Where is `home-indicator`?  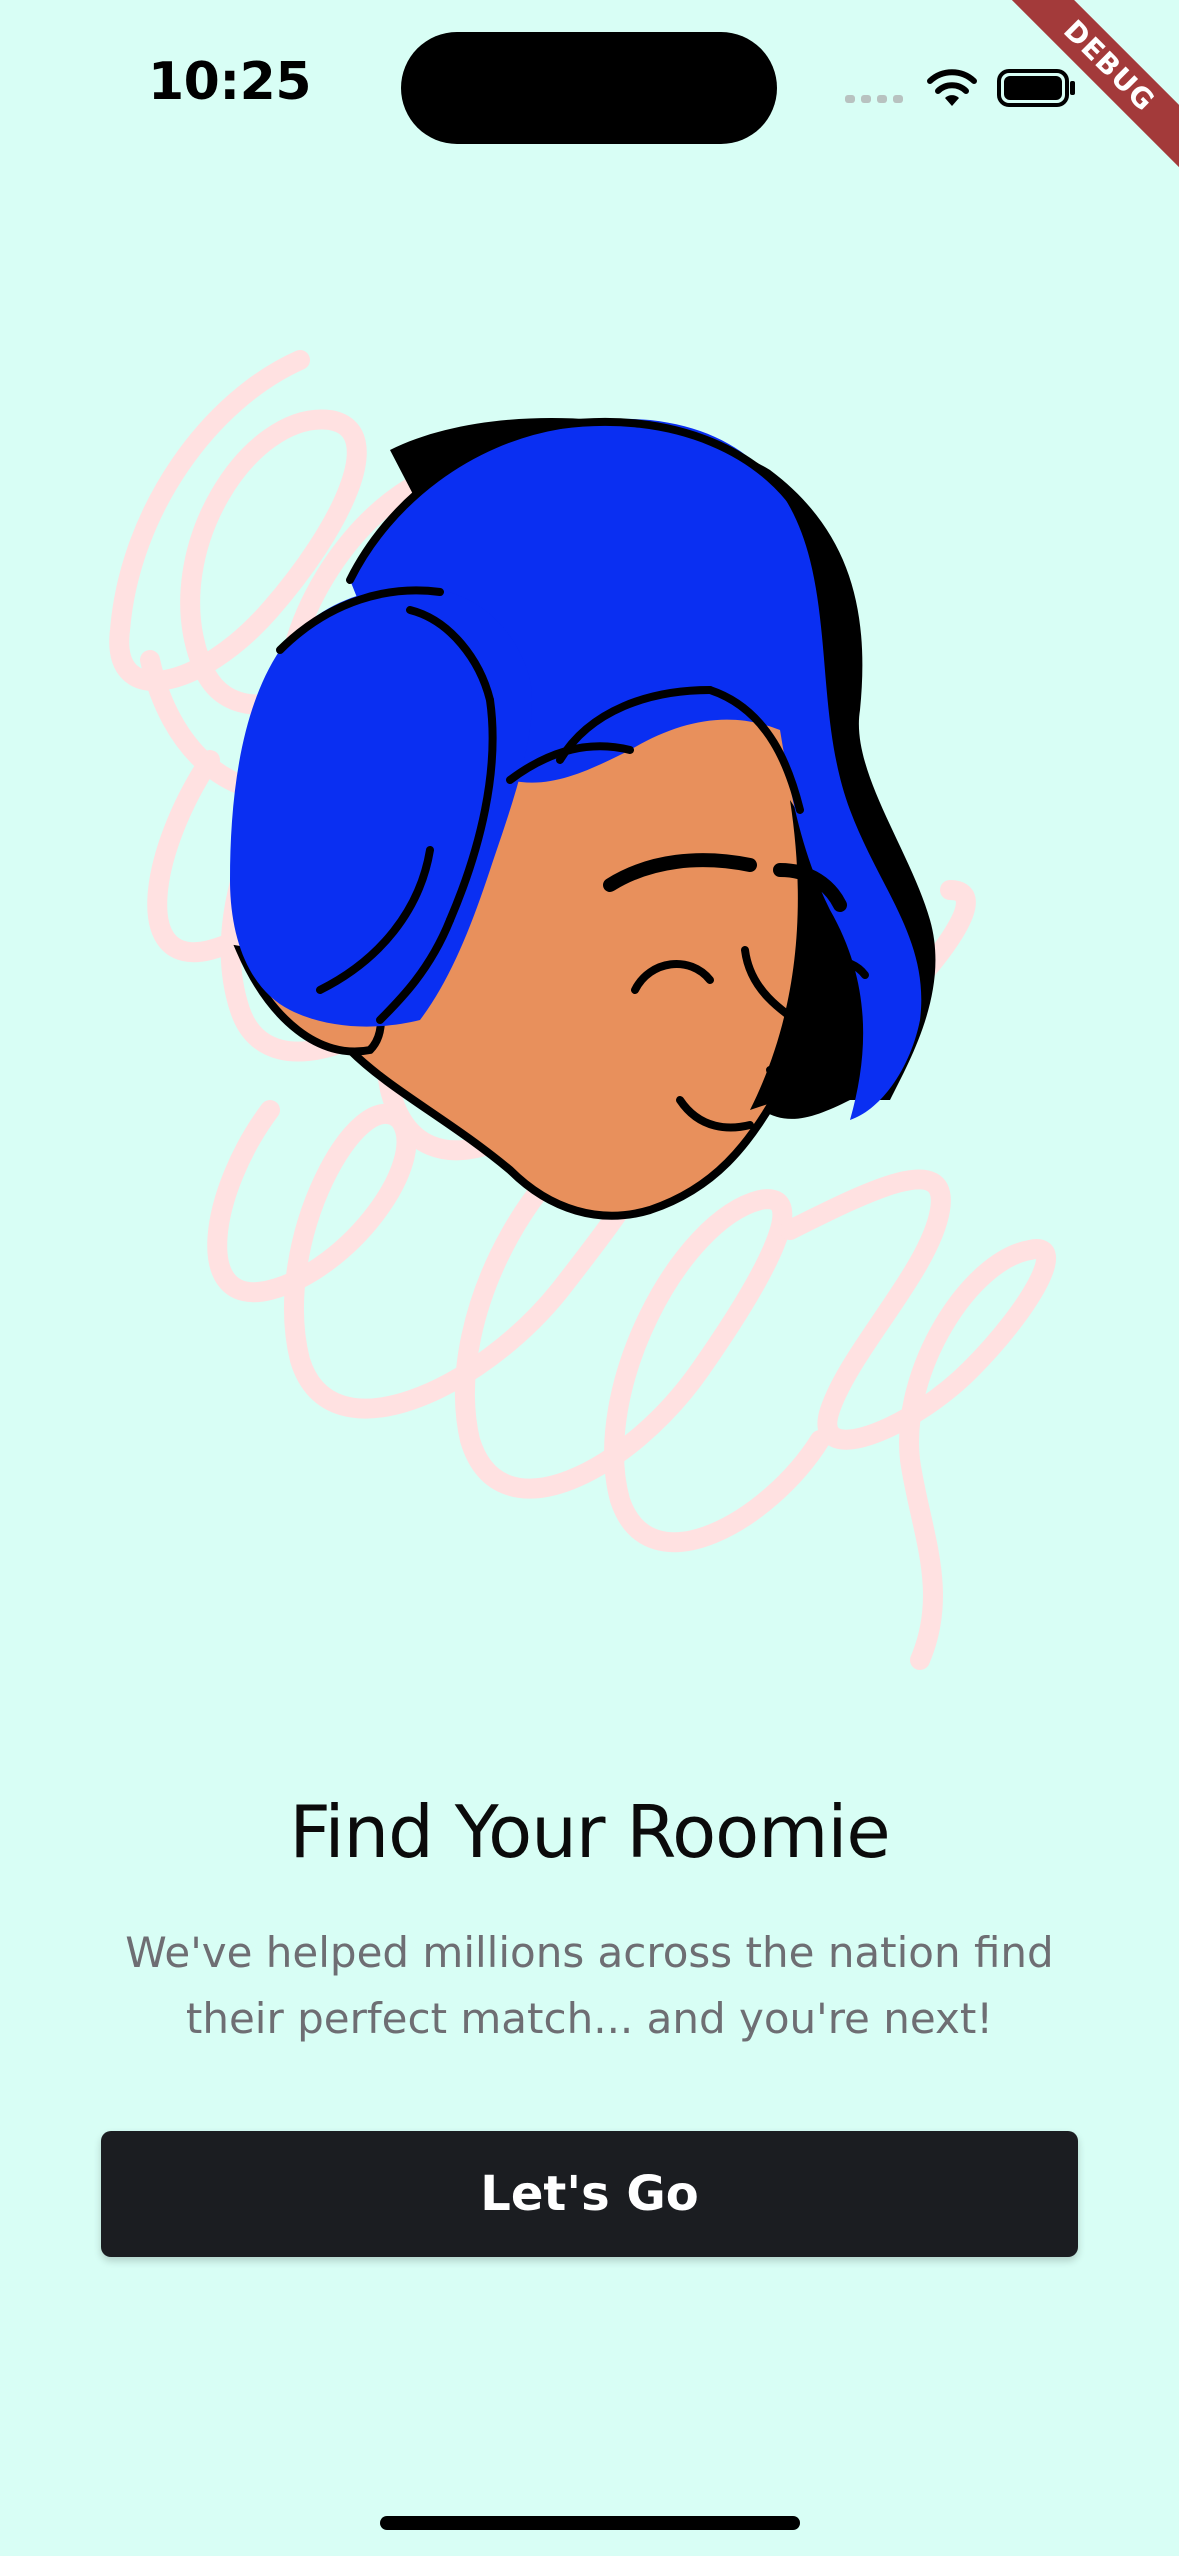
home-indicator is located at coordinates (590, 2523).